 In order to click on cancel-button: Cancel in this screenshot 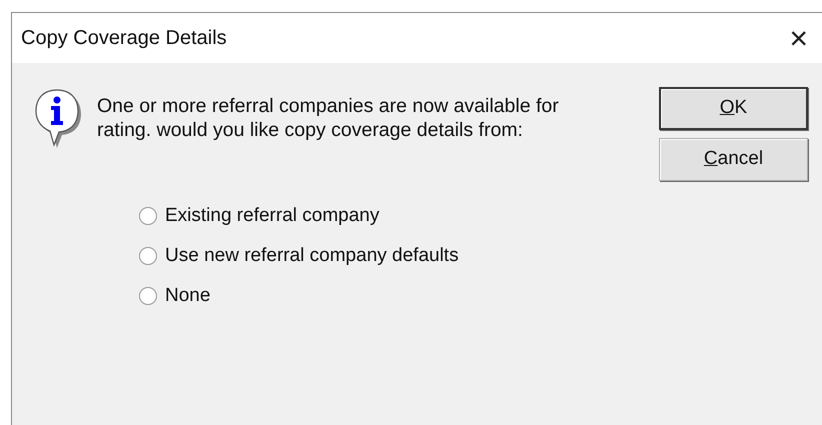, I will do `click(733, 159)`.